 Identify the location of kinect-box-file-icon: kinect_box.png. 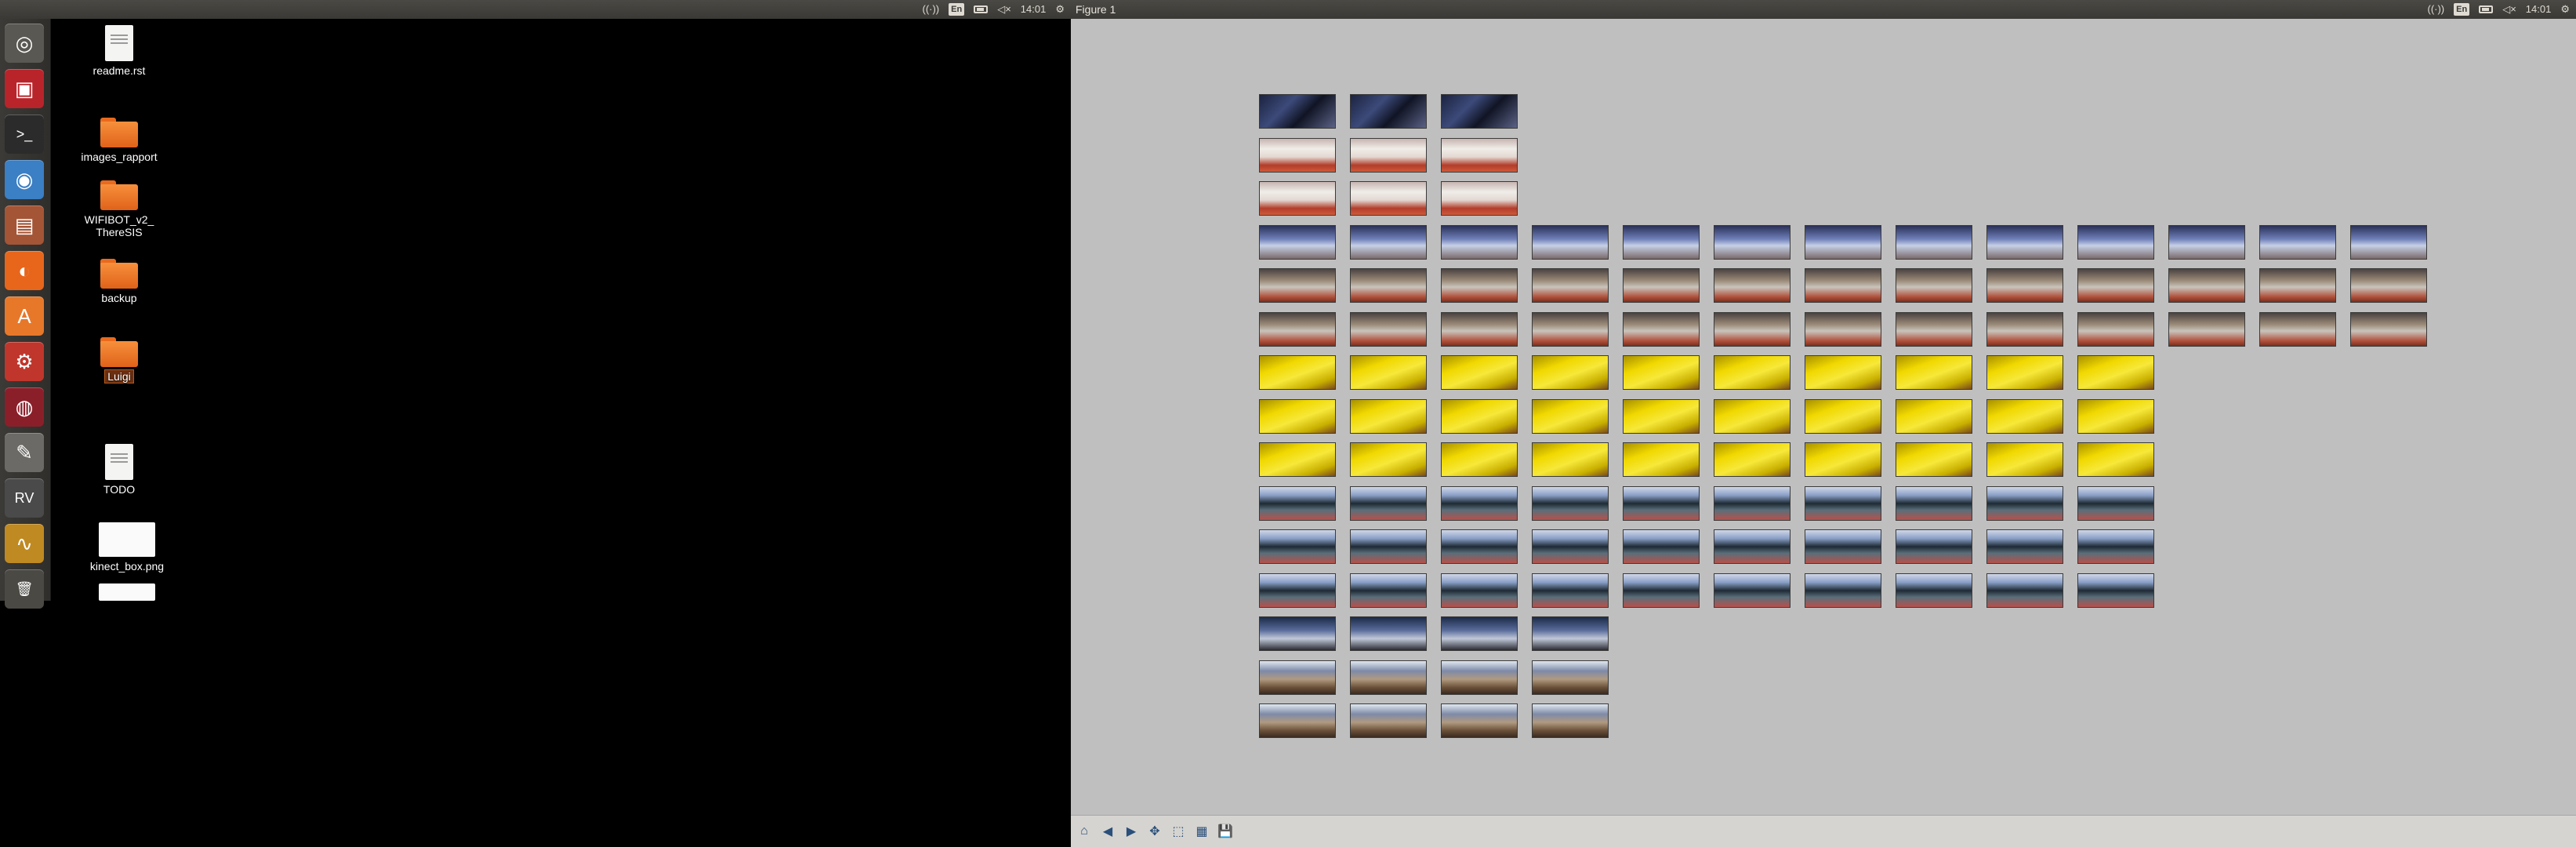
(127, 547).